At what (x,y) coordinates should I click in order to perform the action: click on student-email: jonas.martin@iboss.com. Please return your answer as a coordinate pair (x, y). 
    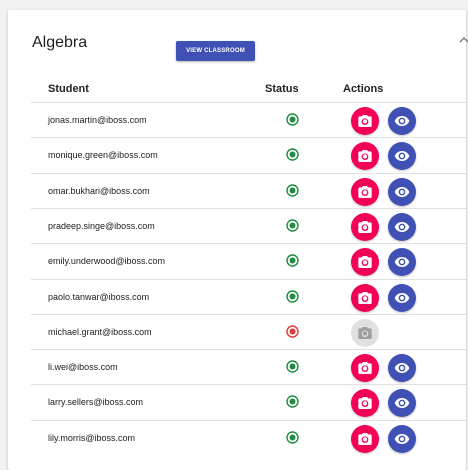
    Looking at the image, I should click on (97, 120).